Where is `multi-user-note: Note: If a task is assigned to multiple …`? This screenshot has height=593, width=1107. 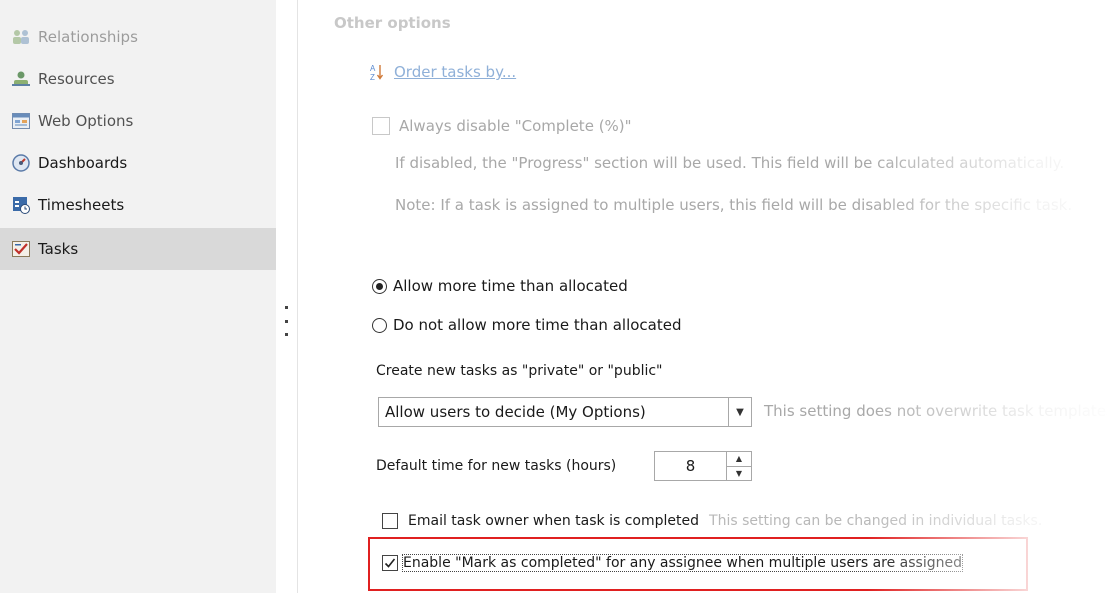
multi-user-note: Note: If a task is assigned to multiple … is located at coordinates (734, 205).